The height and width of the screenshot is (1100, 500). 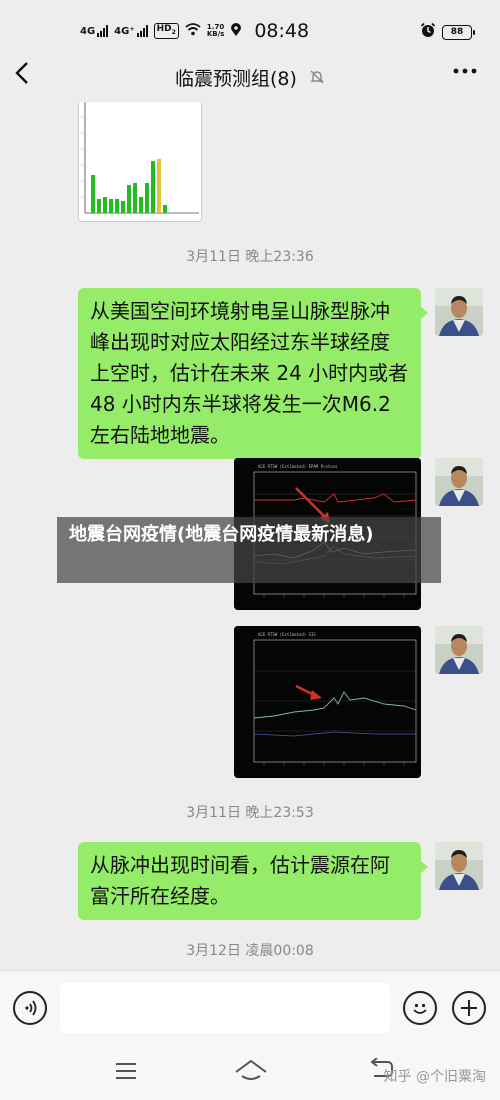 I want to click on chat-header: 临震预测组(8), so click(x=250, y=76).